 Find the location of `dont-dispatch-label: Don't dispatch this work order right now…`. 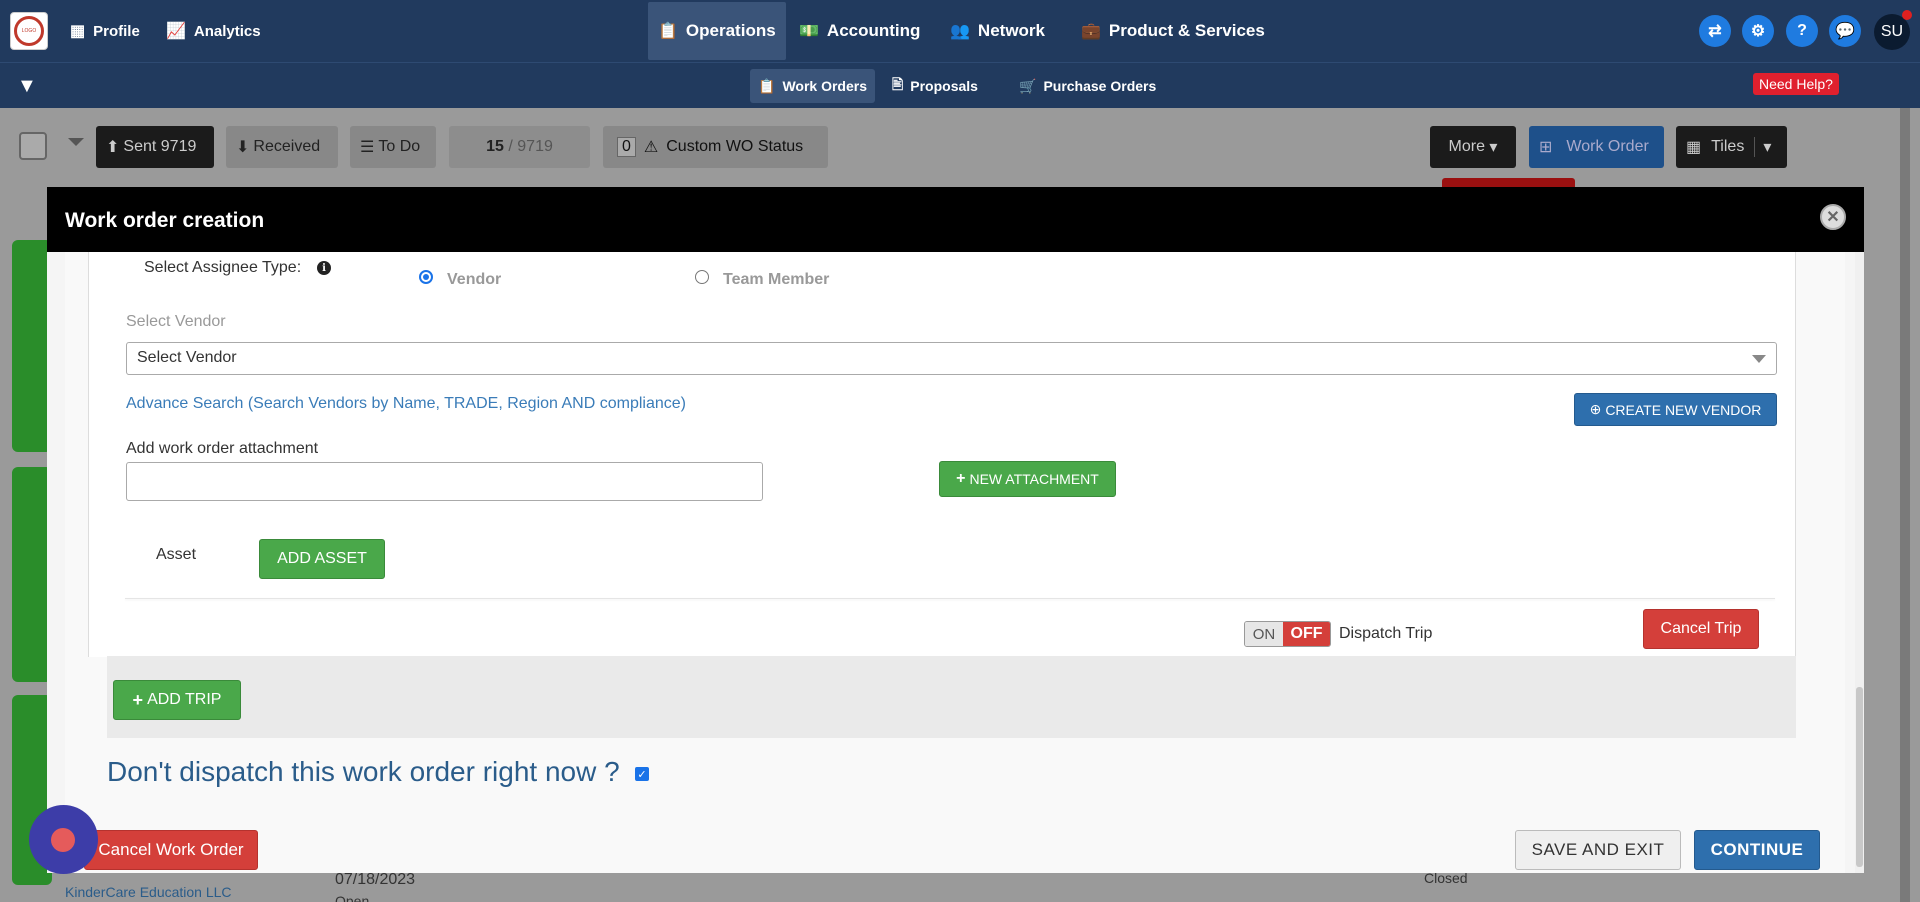

dont-dispatch-label: Don't dispatch this work order right now… is located at coordinates (363, 771).